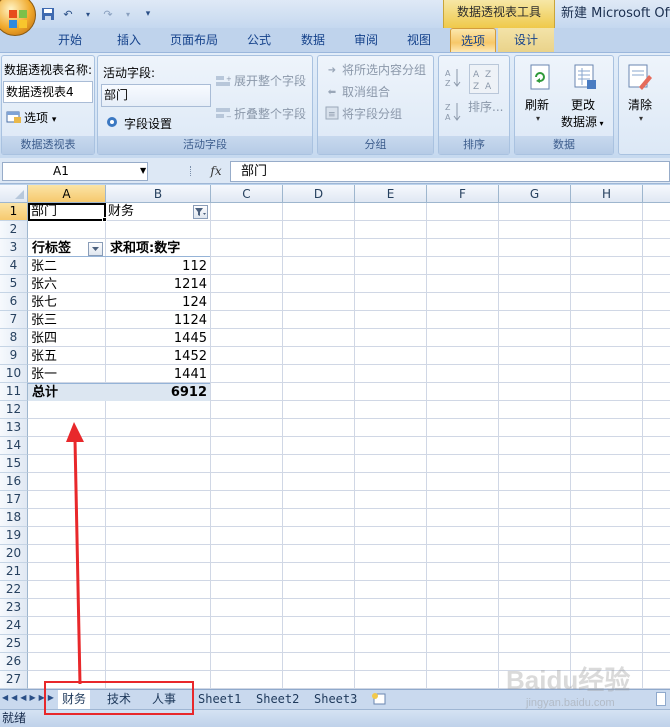  What do you see at coordinates (158, 266) in the screenshot?
I see `pivot-row-value: 112` at bounding box center [158, 266].